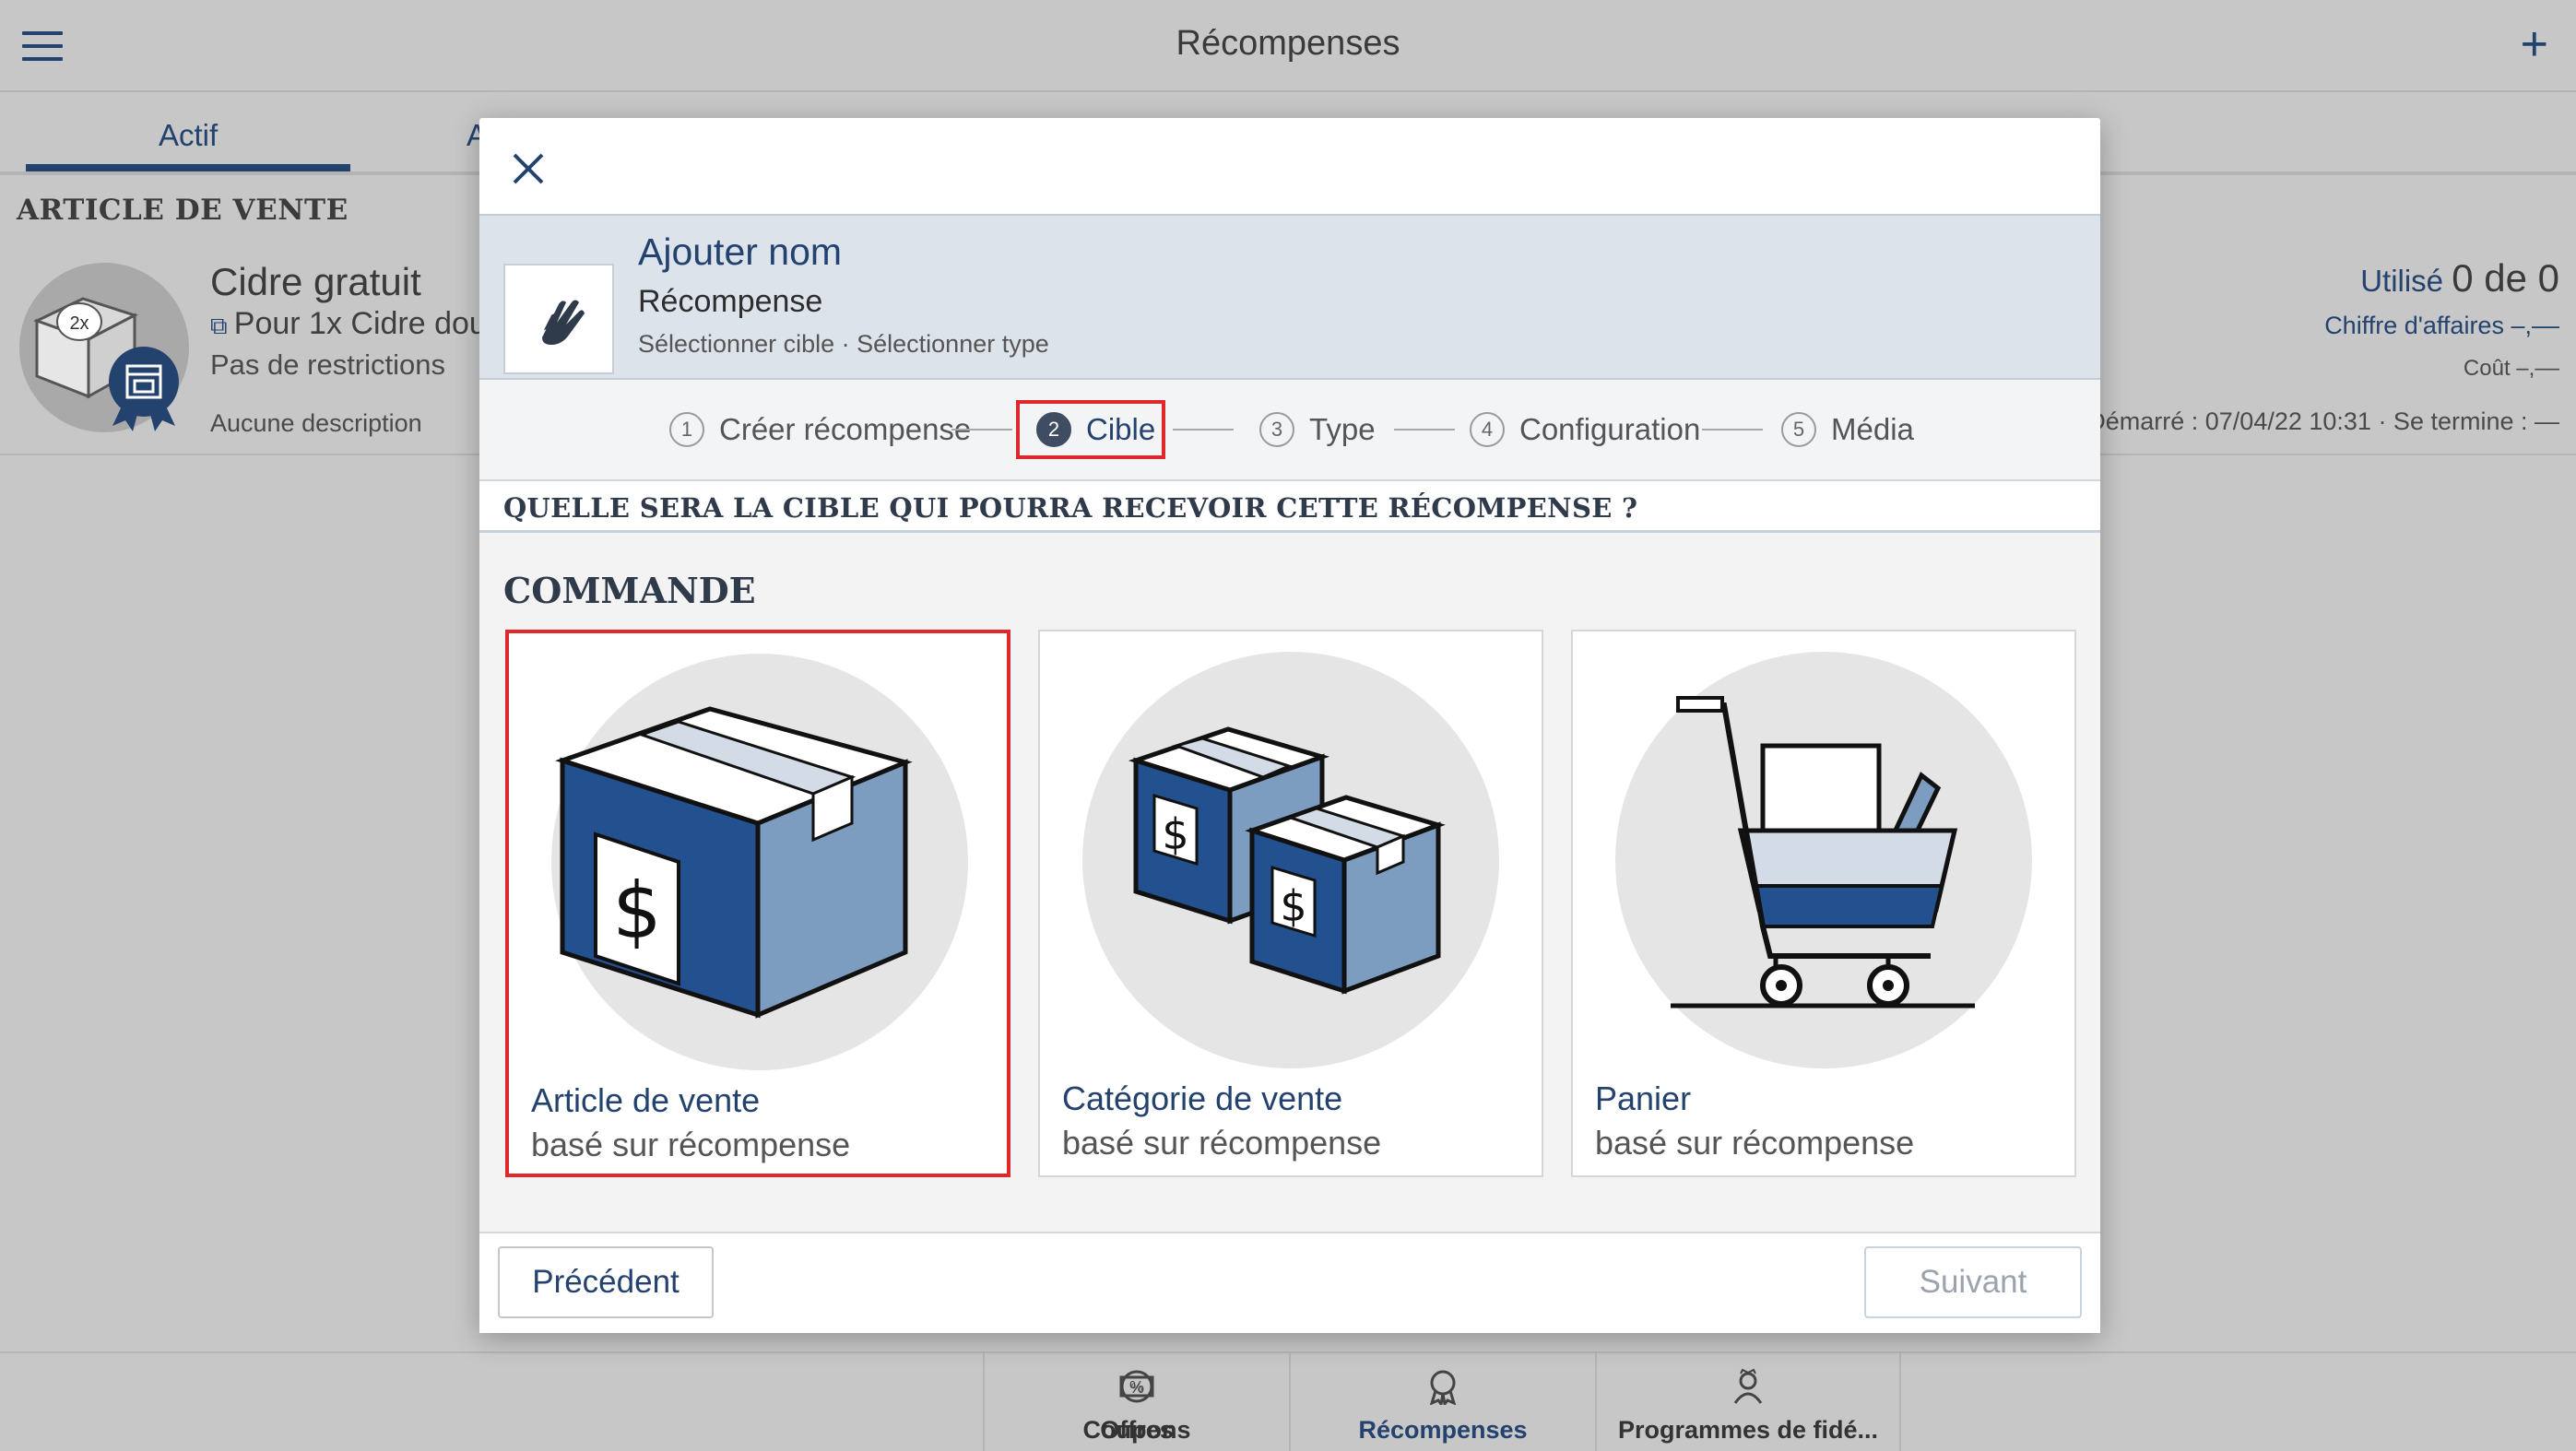 The height and width of the screenshot is (1451, 2576). What do you see at coordinates (1643, 1098) in the screenshot?
I see `option-title: Panier` at bounding box center [1643, 1098].